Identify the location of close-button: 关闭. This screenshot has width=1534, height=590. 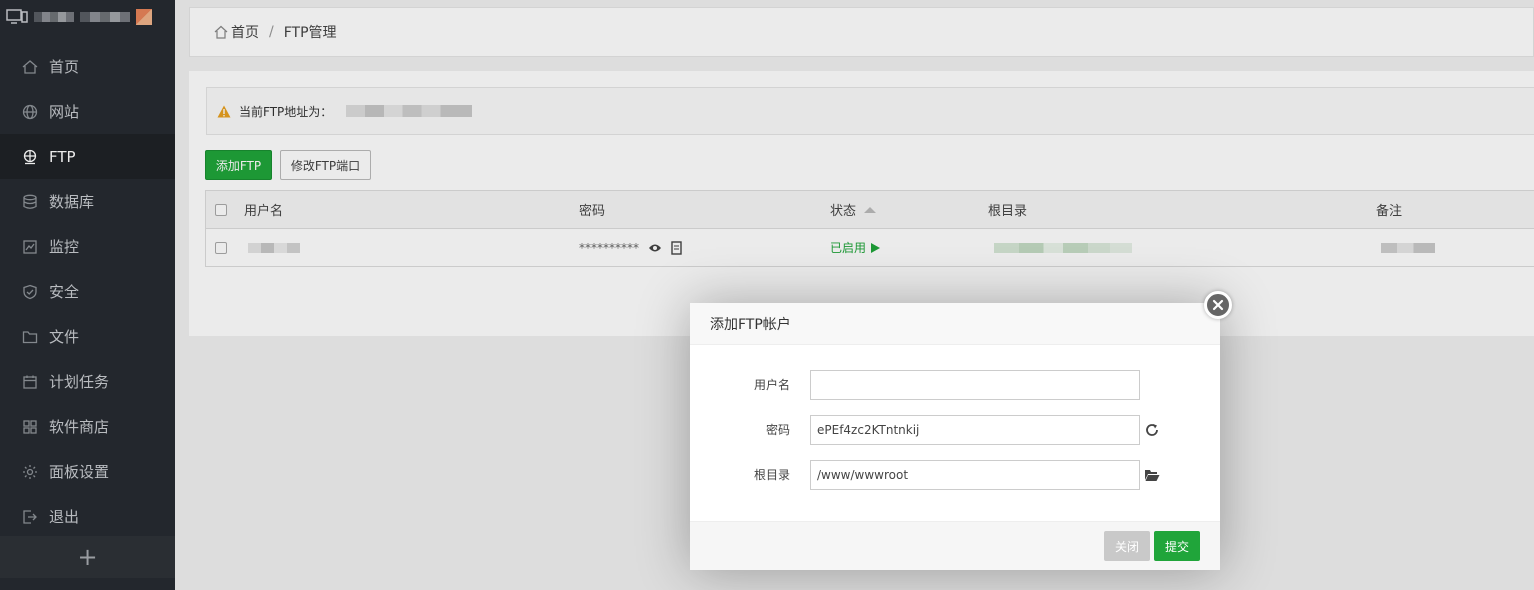
(1127, 546).